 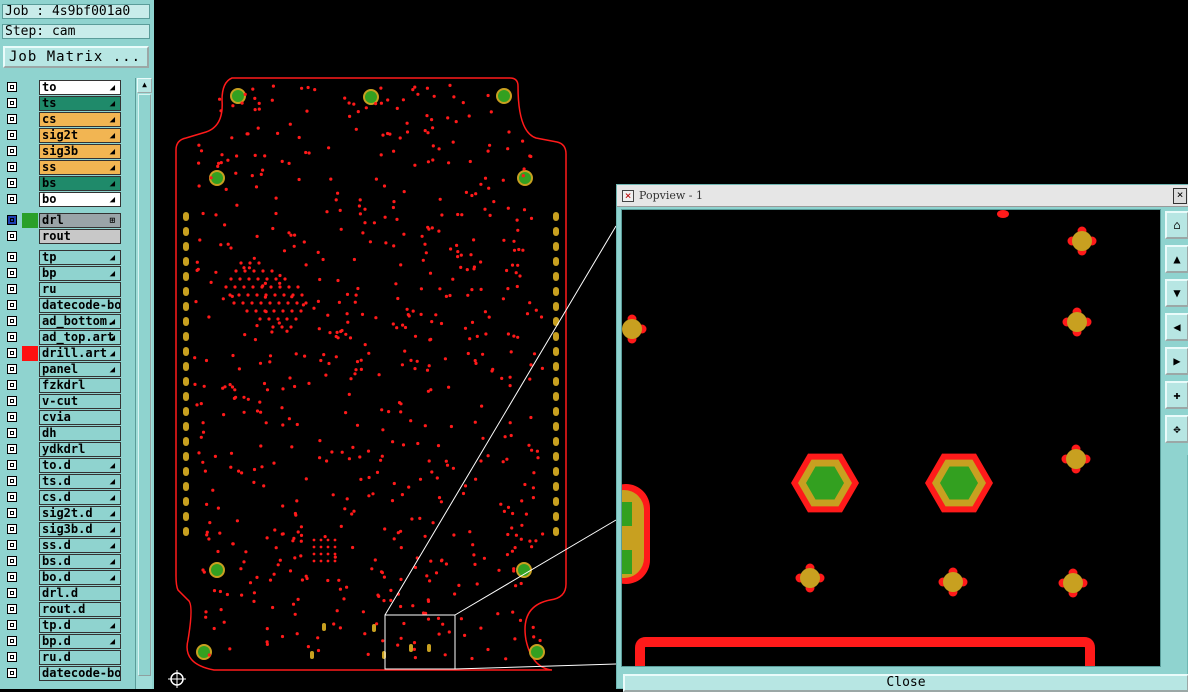 What do you see at coordinates (1176, 395) in the screenshot?
I see `zoom-in-icon: ✚` at bounding box center [1176, 395].